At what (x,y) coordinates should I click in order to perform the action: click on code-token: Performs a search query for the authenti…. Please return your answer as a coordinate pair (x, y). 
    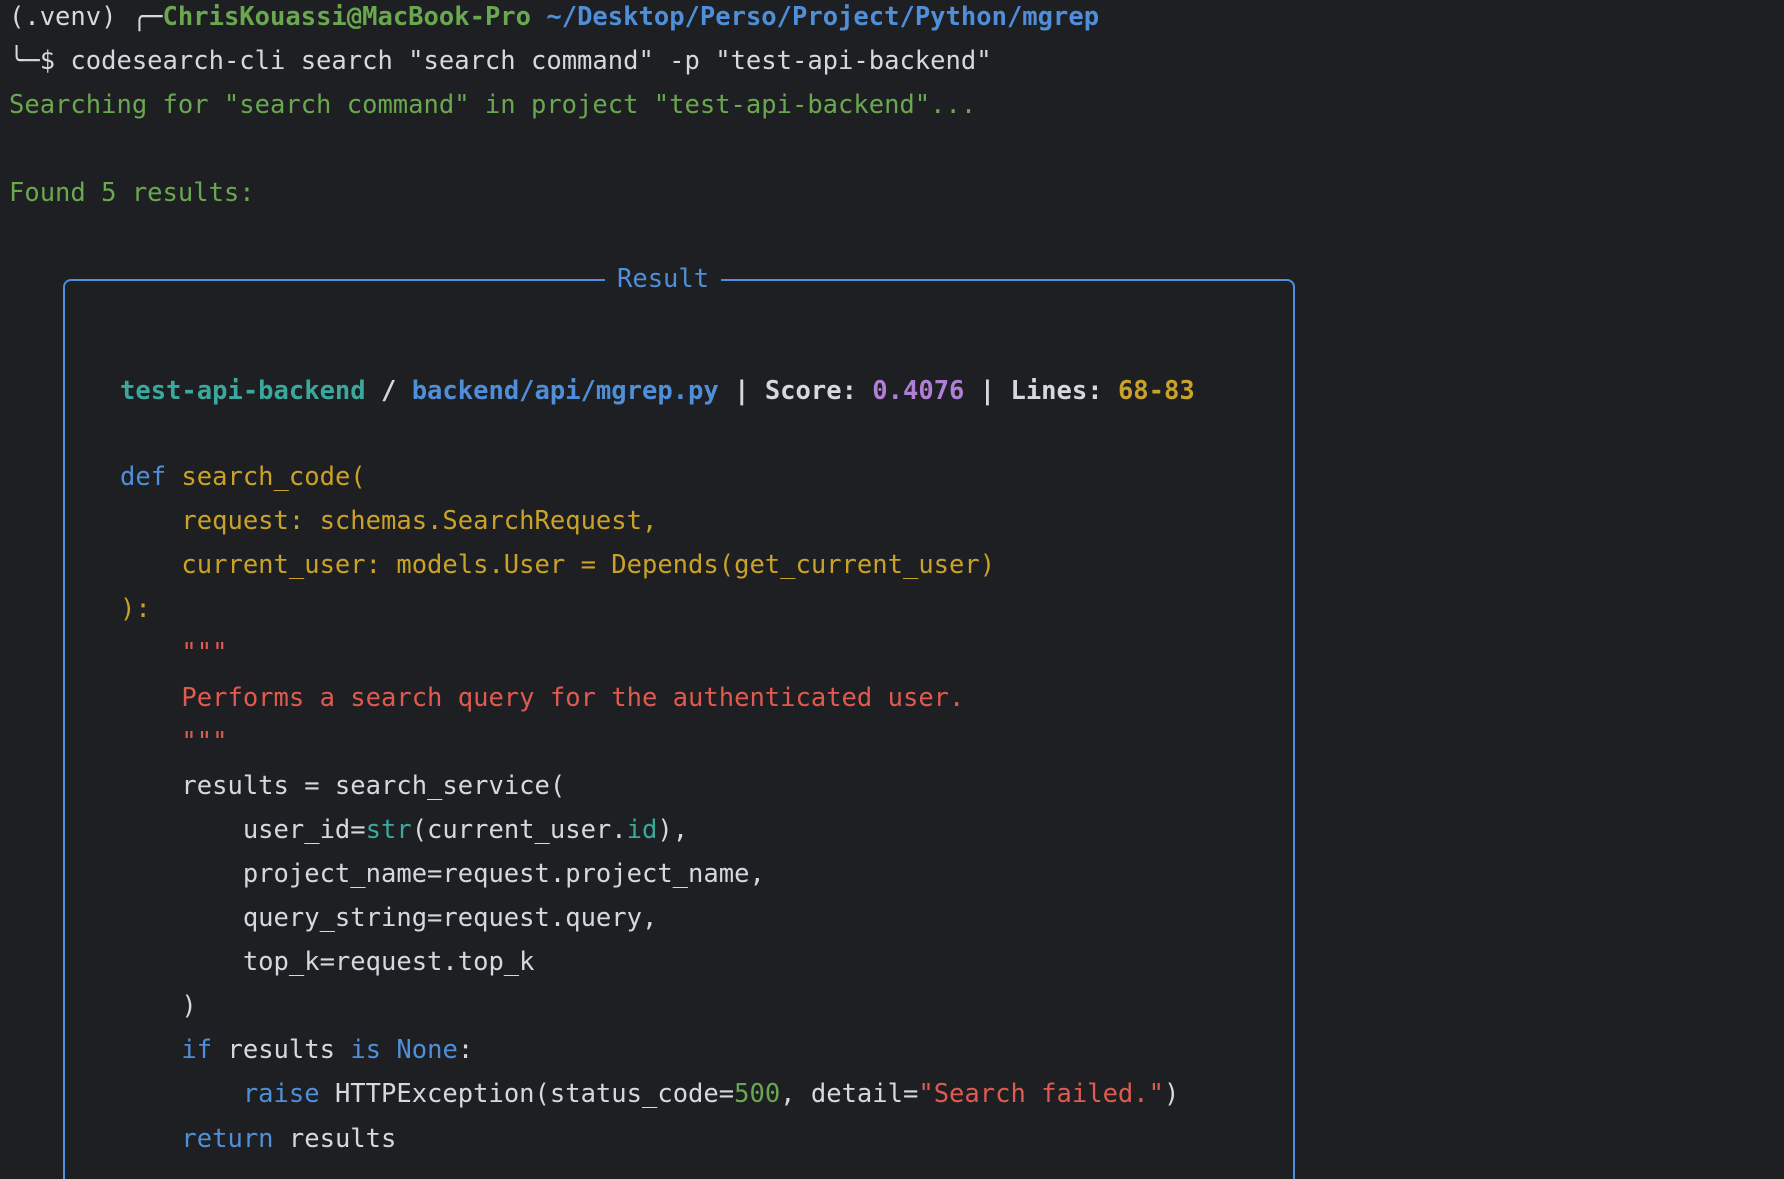
    Looking at the image, I should click on (542, 697).